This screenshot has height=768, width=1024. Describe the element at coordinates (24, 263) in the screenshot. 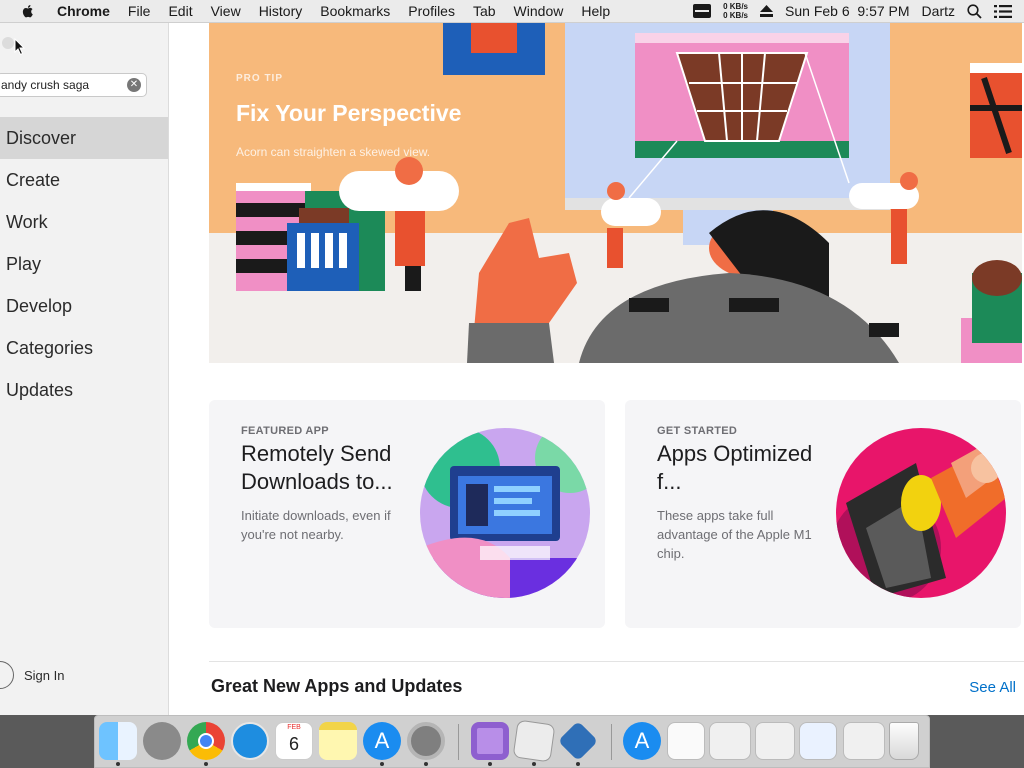

I see `sidebar-item-label: Play` at that location.